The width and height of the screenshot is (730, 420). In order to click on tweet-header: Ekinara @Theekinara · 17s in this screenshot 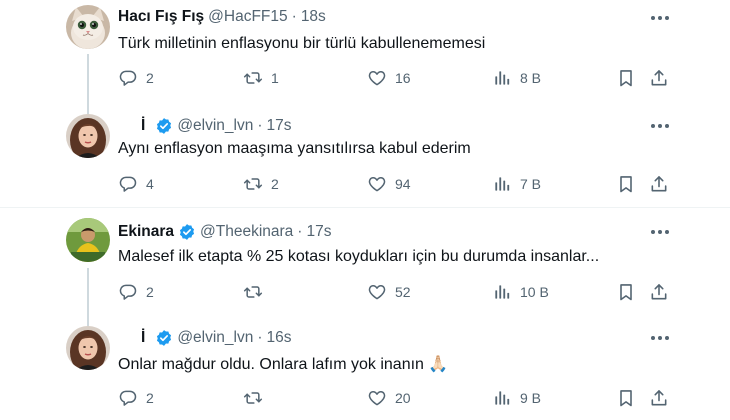, I will do `click(224, 232)`.